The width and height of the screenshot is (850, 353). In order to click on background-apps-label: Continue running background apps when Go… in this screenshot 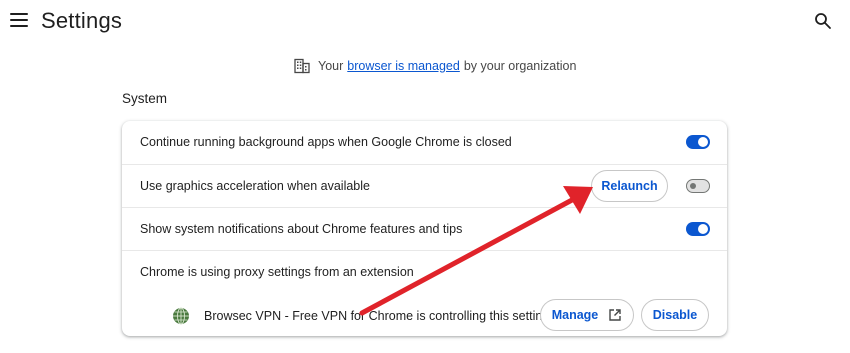, I will do `click(326, 142)`.